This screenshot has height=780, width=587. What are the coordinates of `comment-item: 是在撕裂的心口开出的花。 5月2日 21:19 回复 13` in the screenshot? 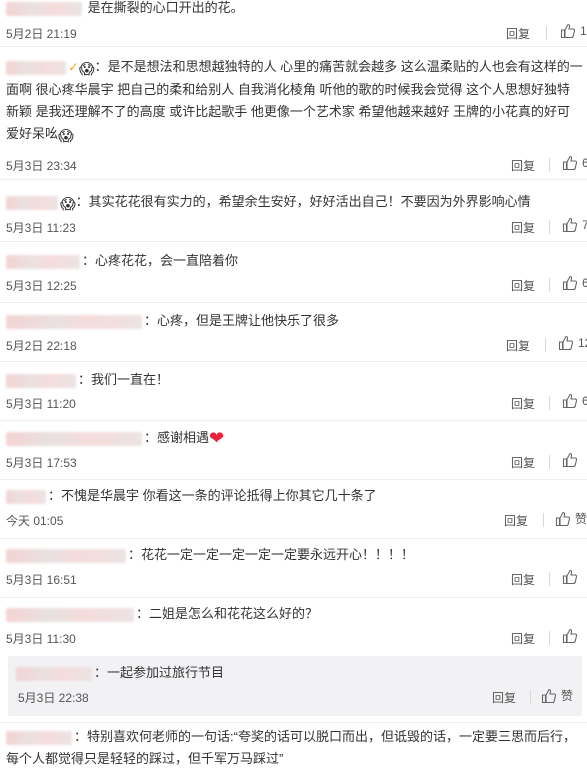 It's located at (293, 23).